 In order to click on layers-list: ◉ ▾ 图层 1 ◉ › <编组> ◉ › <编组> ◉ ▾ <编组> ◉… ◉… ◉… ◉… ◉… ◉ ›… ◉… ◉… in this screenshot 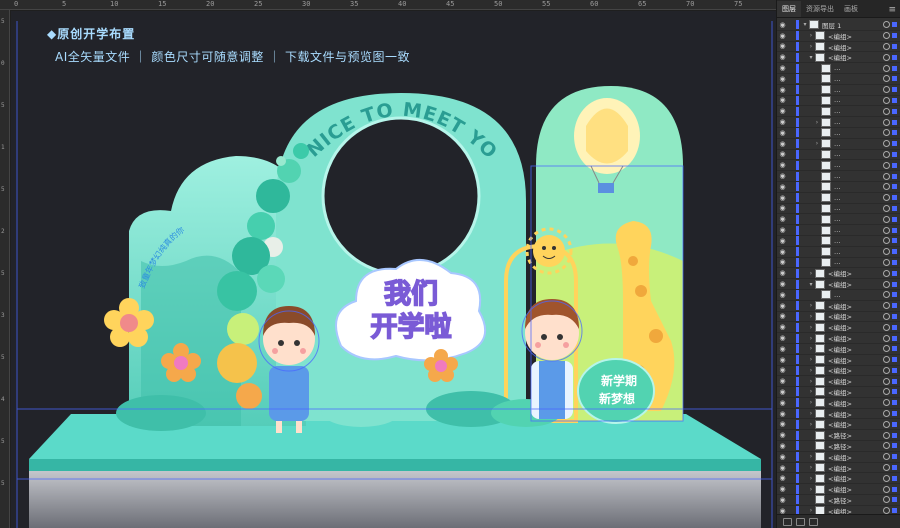, I will do `click(838, 267)`.